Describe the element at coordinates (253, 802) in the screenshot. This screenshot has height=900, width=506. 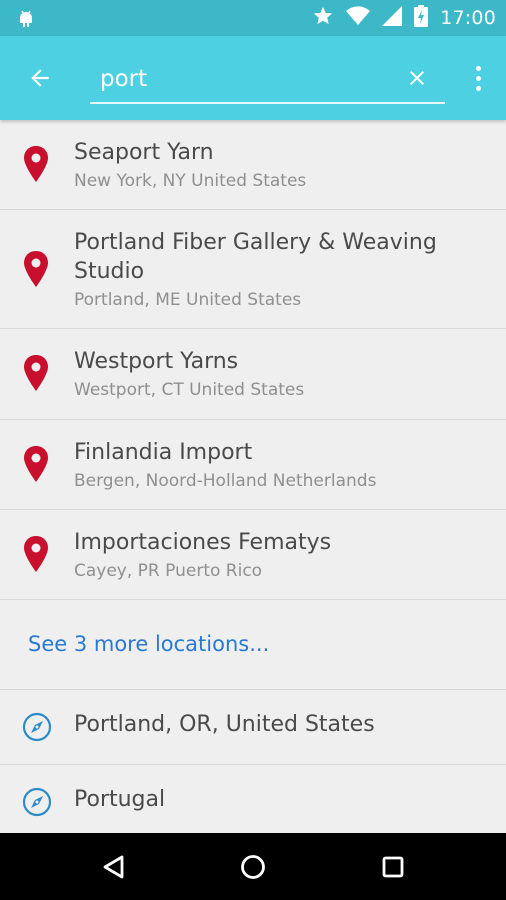
I see `place-suggestion: Portugal` at that location.